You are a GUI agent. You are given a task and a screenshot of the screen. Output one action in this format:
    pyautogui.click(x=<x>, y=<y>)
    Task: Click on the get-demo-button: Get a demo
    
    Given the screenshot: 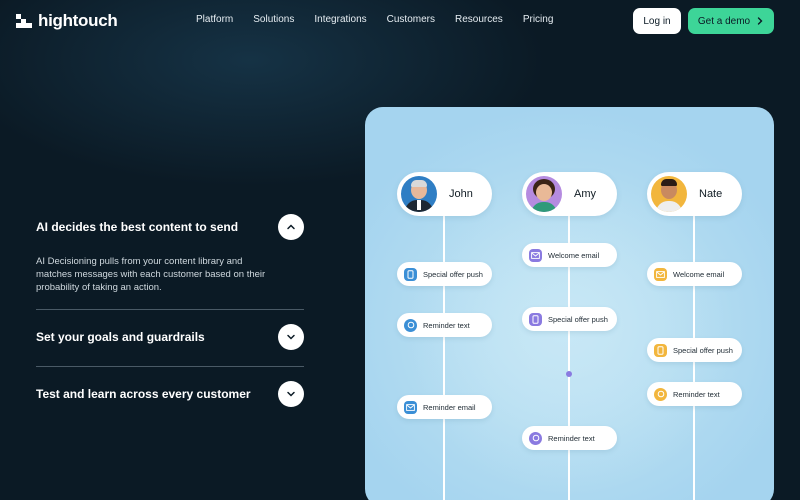 What is the action you would take?
    pyautogui.click(x=731, y=21)
    